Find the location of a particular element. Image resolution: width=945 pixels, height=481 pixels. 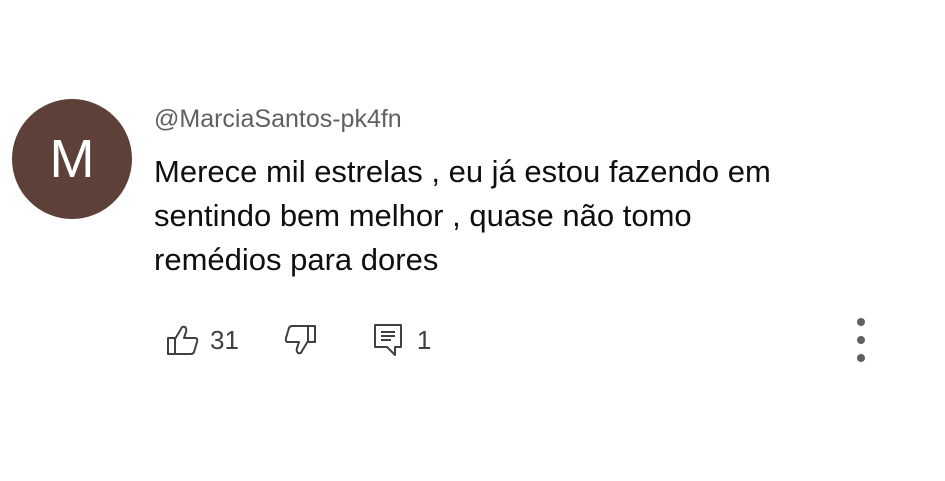

dislike-button is located at coordinates (300, 340).